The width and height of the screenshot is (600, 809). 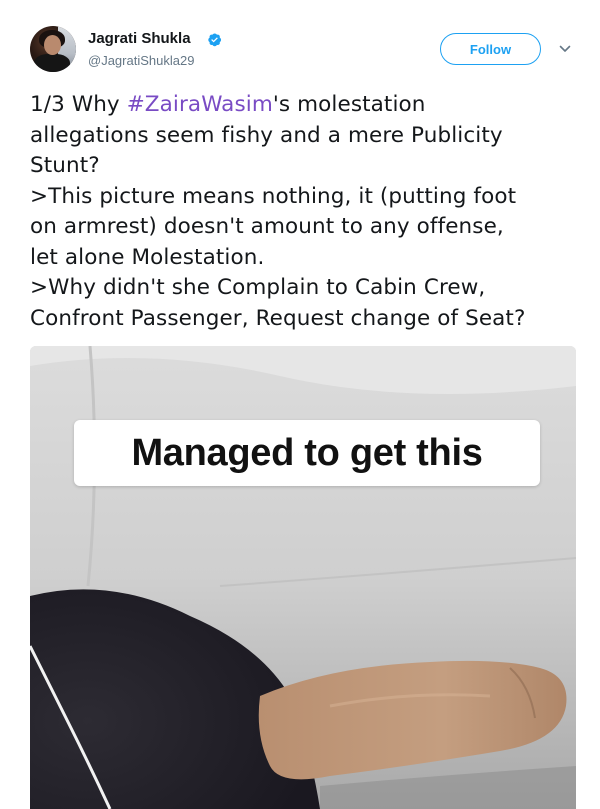 I want to click on hashtag-link: #ZairaWasim, so click(x=200, y=104).